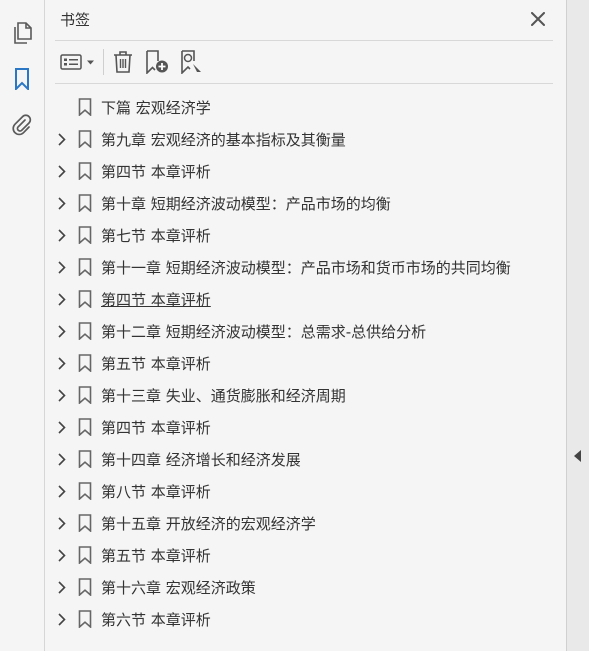 This screenshot has height=651, width=589. I want to click on collapse-panel-button, so click(578, 456).